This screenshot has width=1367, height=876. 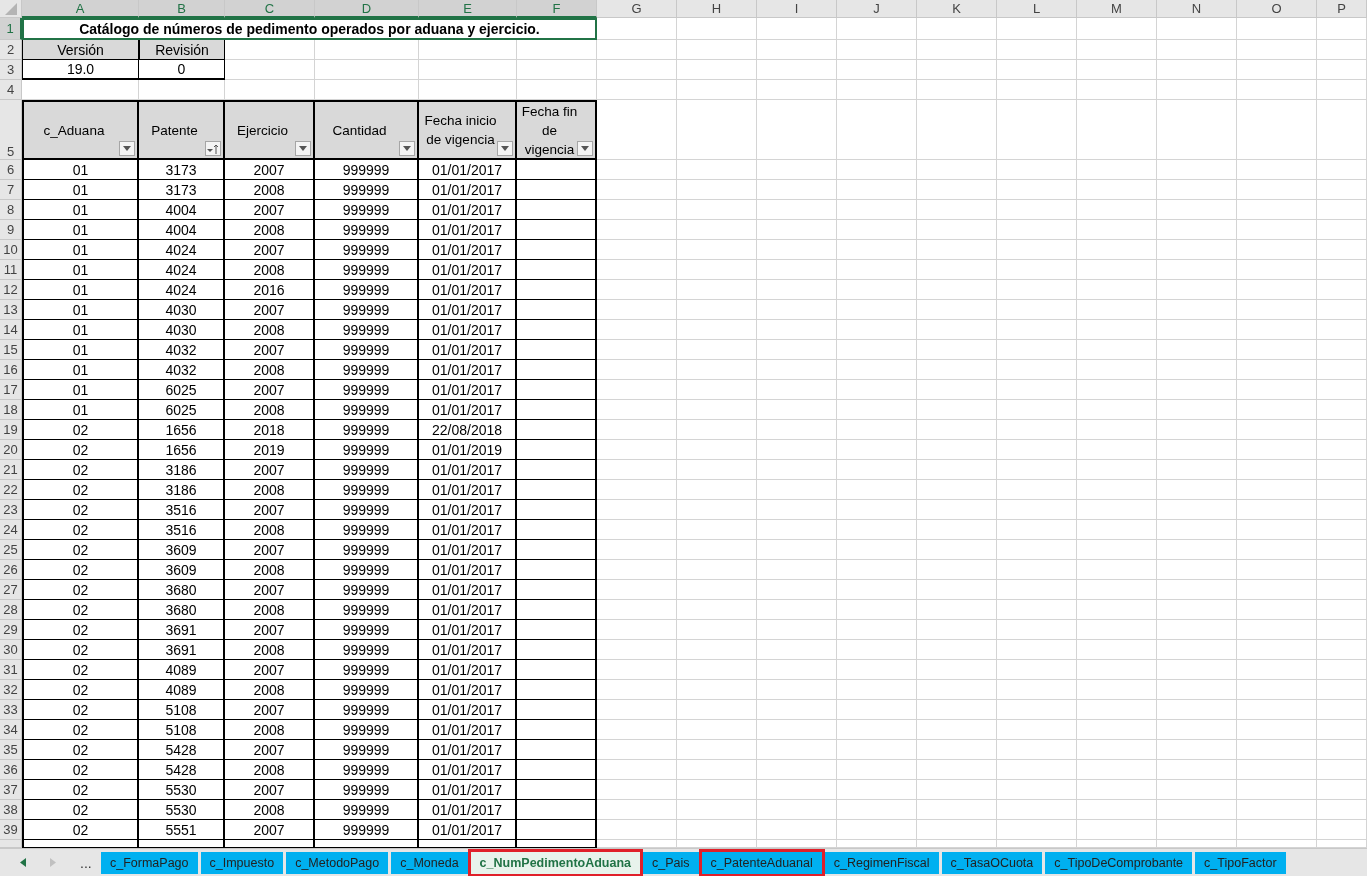 What do you see at coordinates (877, 9) in the screenshot?
I see `column-header: J` at bounding box center [877, 9].